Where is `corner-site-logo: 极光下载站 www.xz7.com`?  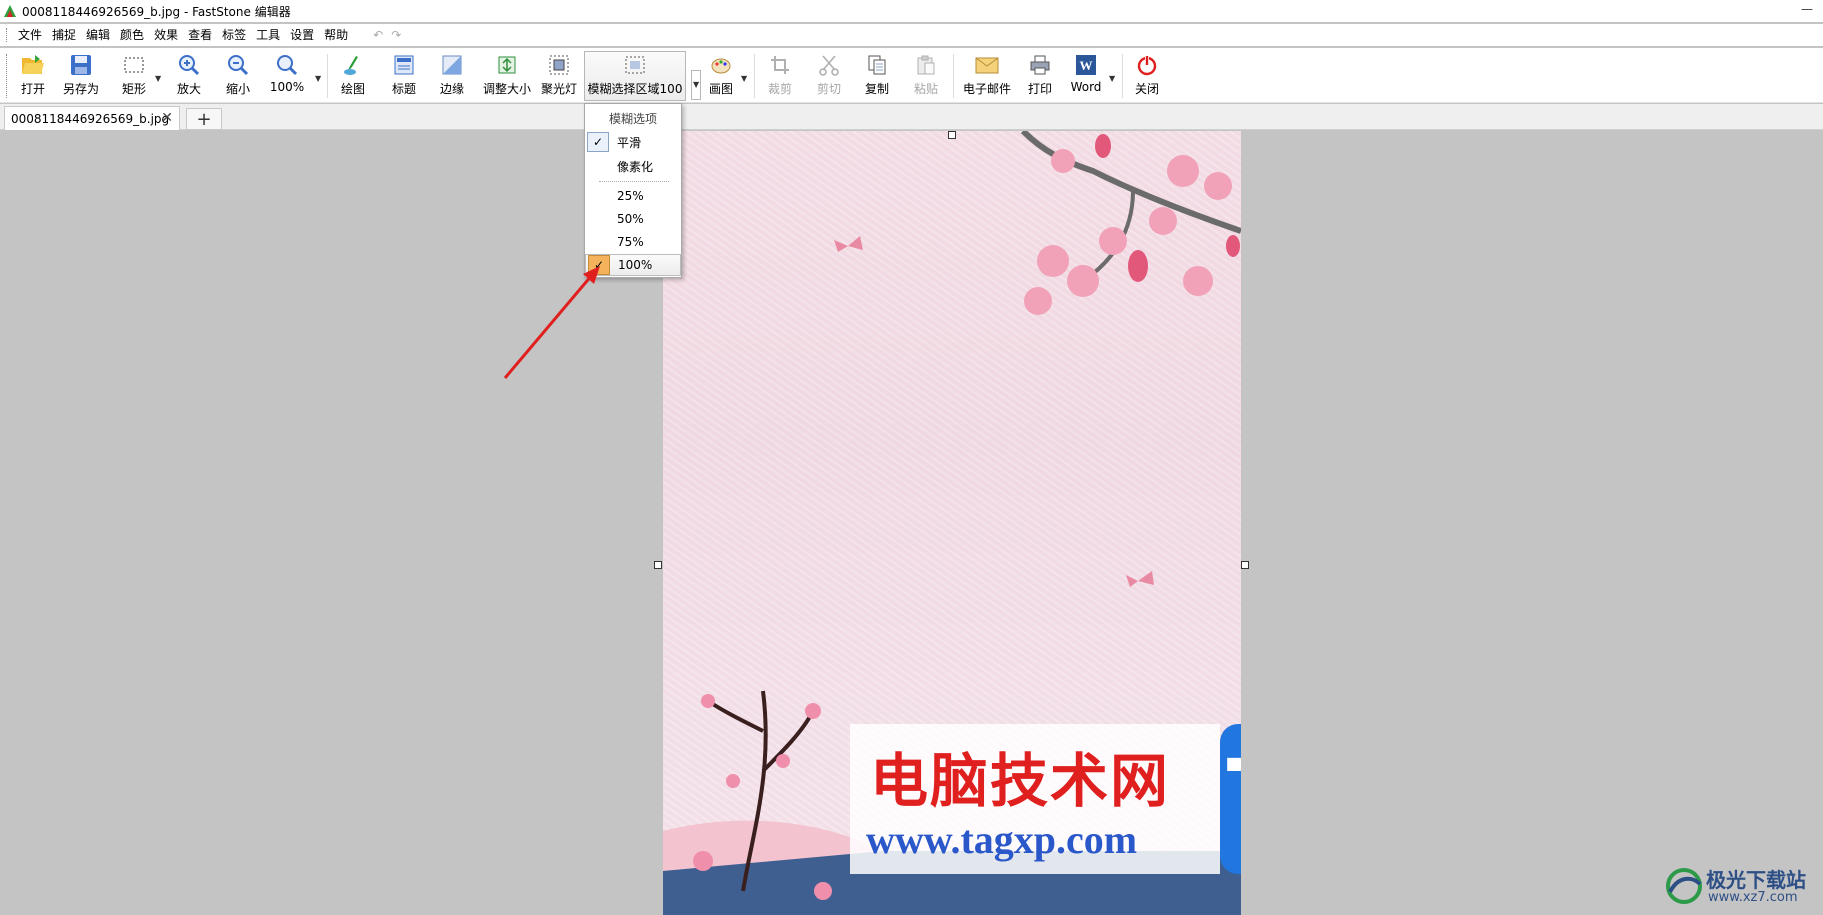
corner-site-logo: 极光下载站 www.xz7.com is located at coordinates (1743, 886).